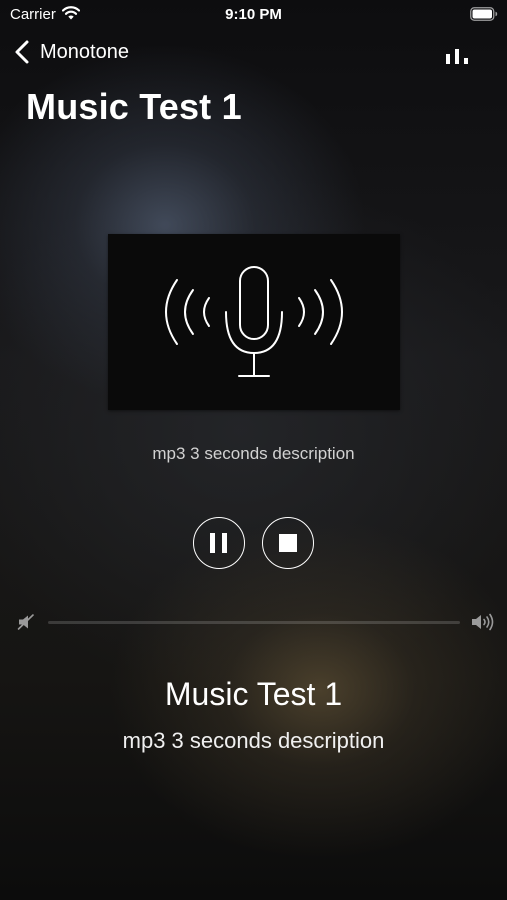 This screenshot has height=900, width=507. Describe the element at coordinates (457, 56) in the screenshot. I see `bar-chart-icon` at that location.